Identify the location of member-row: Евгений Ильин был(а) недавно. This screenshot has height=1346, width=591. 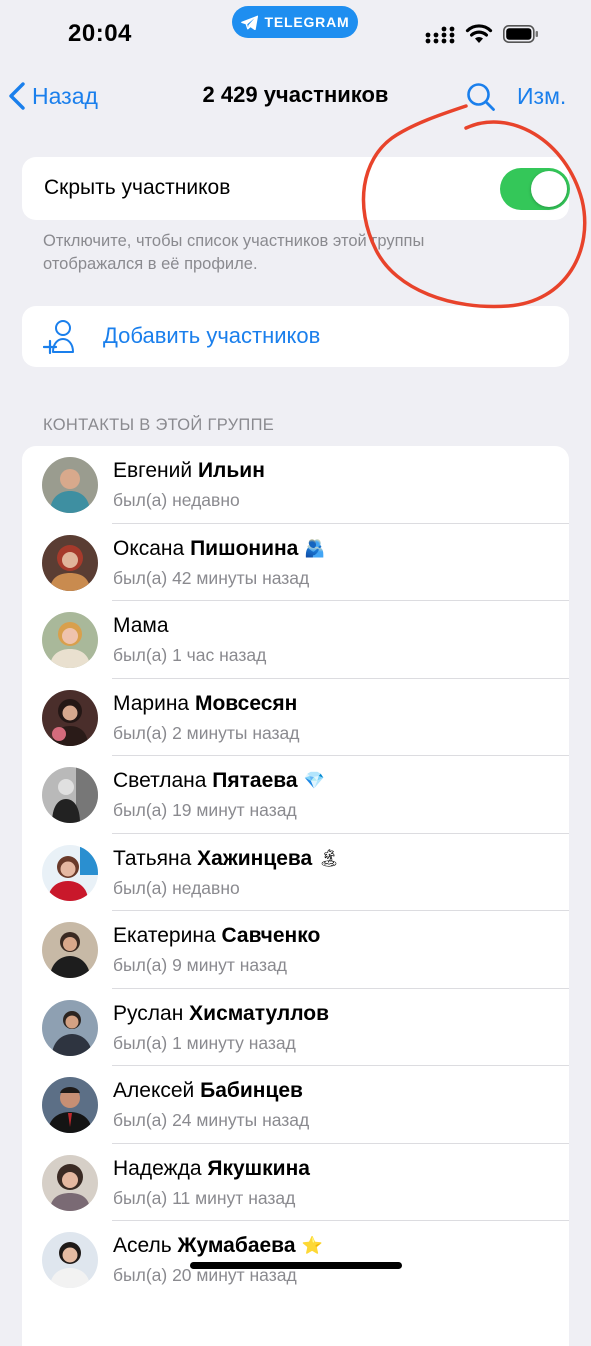
(295, 485).